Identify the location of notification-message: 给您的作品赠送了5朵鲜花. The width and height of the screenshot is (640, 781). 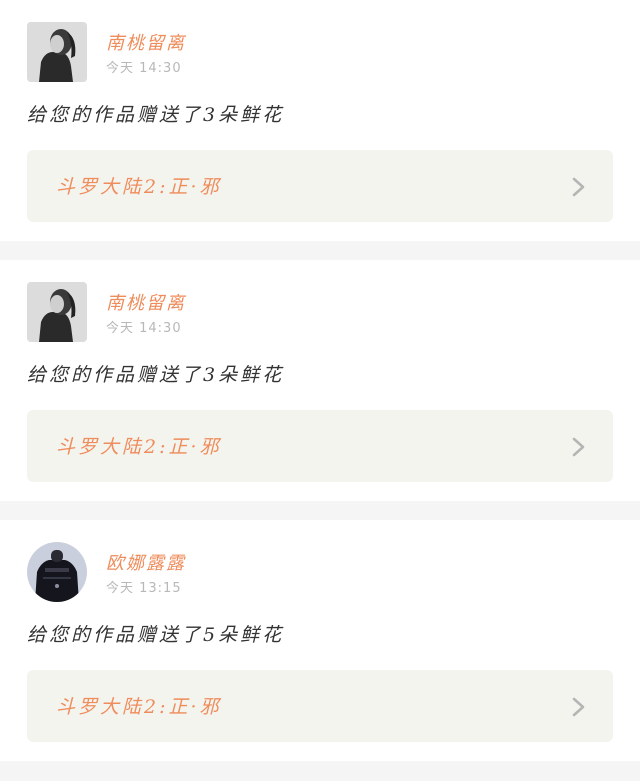
(156, 635).